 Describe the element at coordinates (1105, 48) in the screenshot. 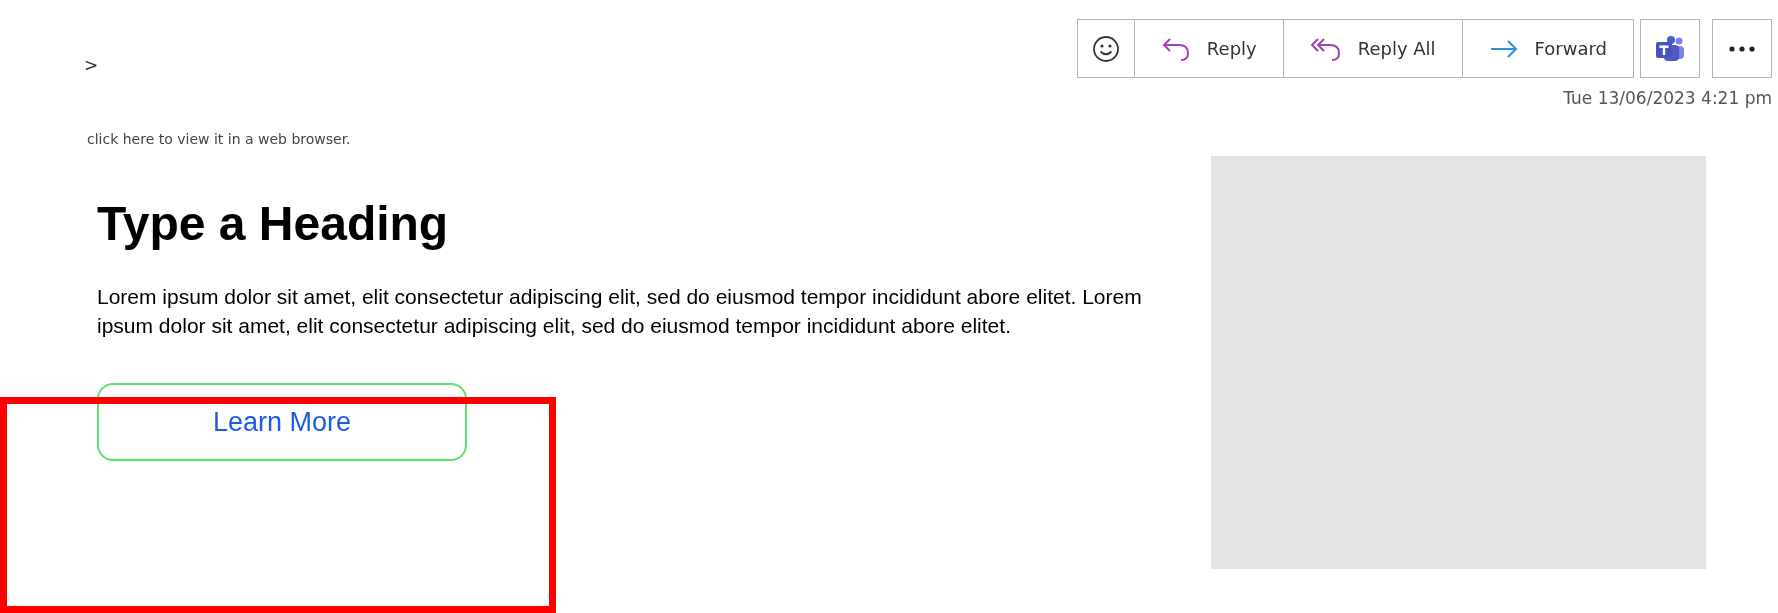

I see `smiley-icon` at that location.